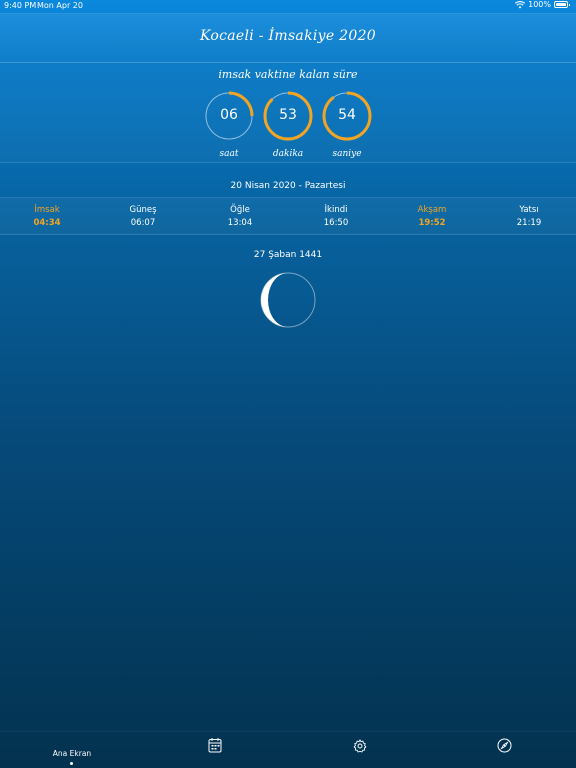 Image resolution: width=576 pixels, height=768 pixels. Describe the element at coordinates (47, 216) in the screenshot. I see `prayer-imsak: İmsak 04:34` at that location.